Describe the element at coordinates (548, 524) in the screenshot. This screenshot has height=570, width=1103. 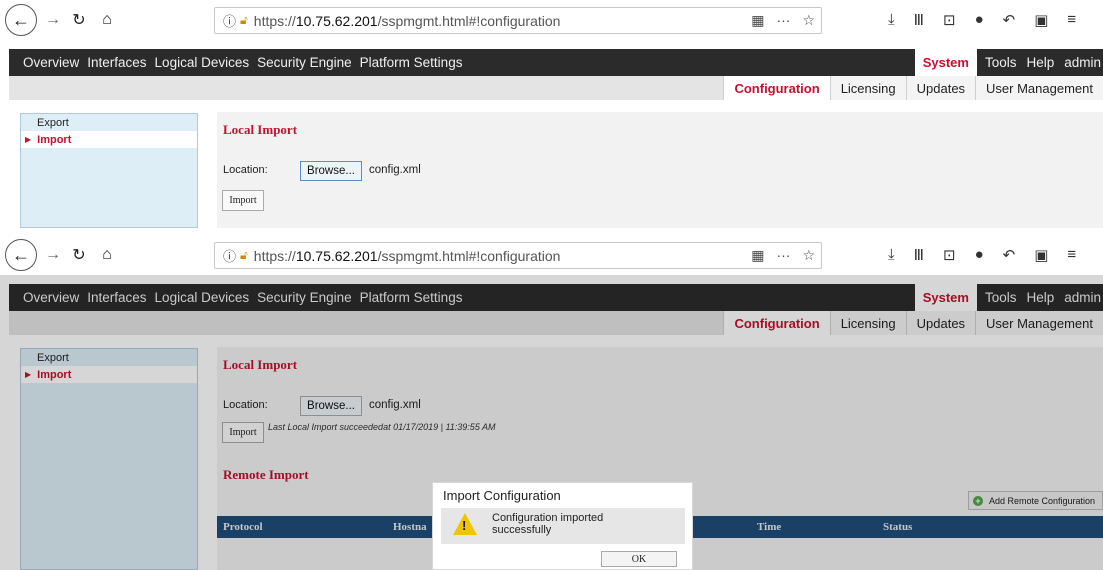
I see `dialog-message: Configuration imported successfully` at that location.